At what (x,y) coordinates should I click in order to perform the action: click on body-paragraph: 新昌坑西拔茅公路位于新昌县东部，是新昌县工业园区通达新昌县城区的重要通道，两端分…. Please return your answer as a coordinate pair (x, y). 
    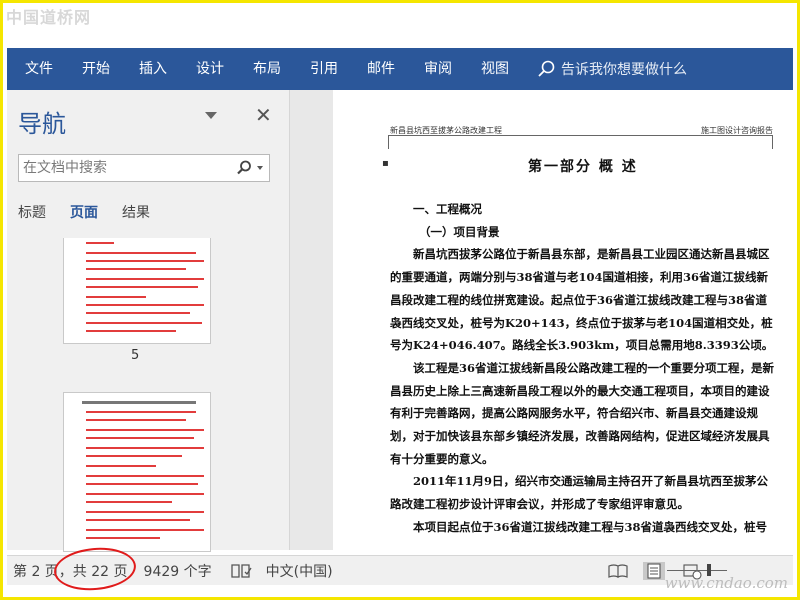
    Looking at the image, I should click on (582, 300).